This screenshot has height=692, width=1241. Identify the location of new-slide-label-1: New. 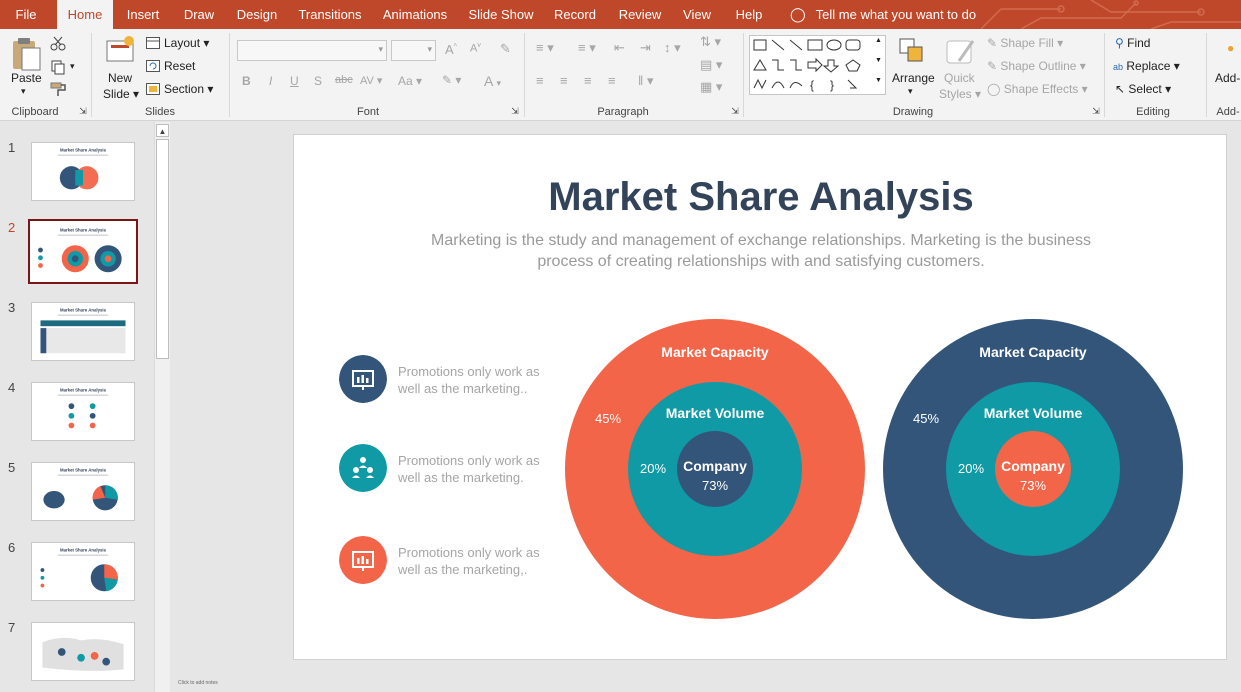
(120, 78).